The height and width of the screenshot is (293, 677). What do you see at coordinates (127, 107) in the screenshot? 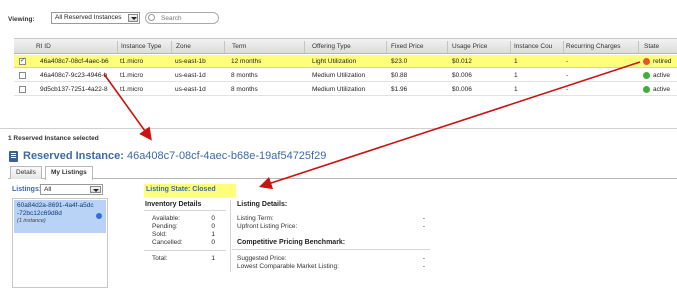
I see `arrow-to-detail-title` at bounding box center [127, 107].